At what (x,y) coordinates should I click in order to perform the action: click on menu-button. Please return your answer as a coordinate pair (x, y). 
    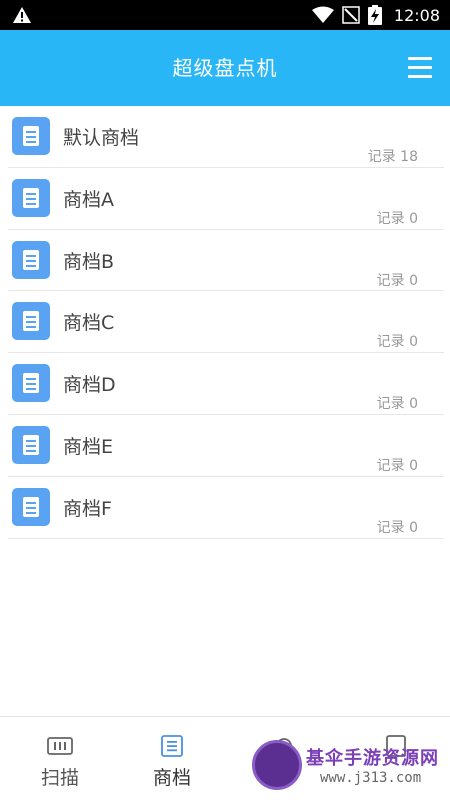
    Looking at the image, I should click on (420, 68).